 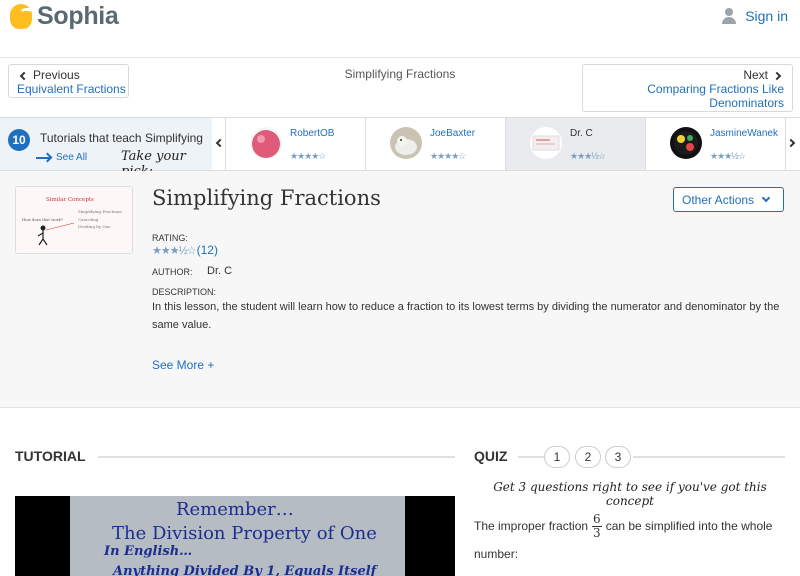 I want to click on quiz-step-3: 3, so click(x=618, y=457).